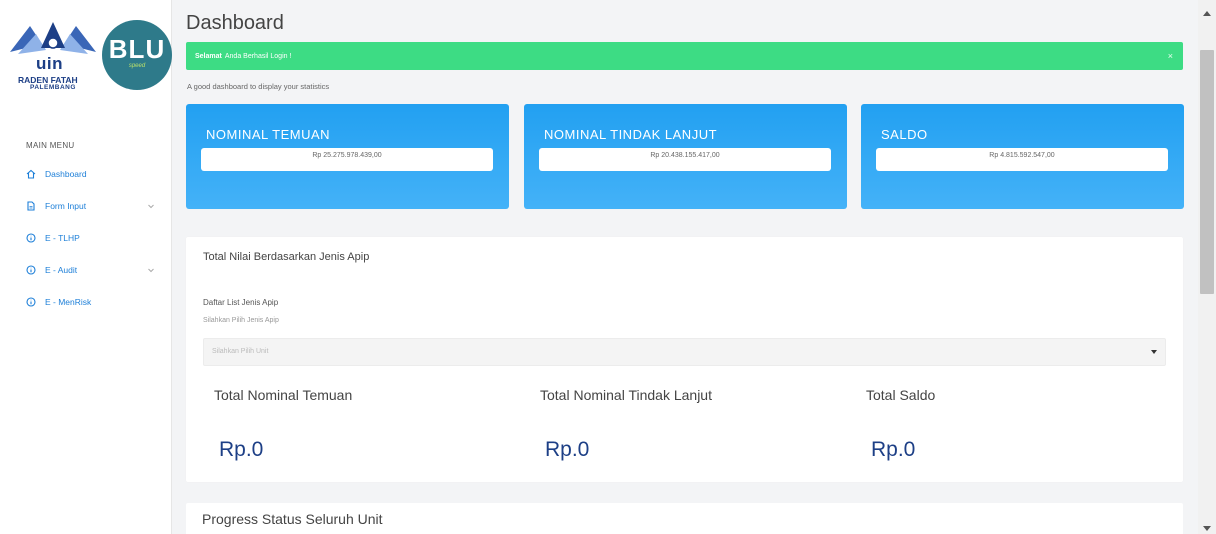 The image size is (1216, 534). Describe the element at coordinates (626, 395) in the screenshot. I see `total-nominal-tindak-lanjut-label: Total Nominal Tindak Lanjut` at that location.